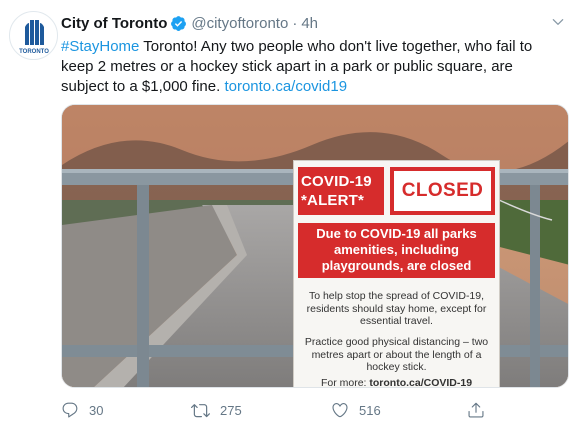 Image resolution: width=577 pixels, height=429 pixels. Describe the element at coordinates (370, 410) in the screenshot. I see `like-count: 516` at that location.